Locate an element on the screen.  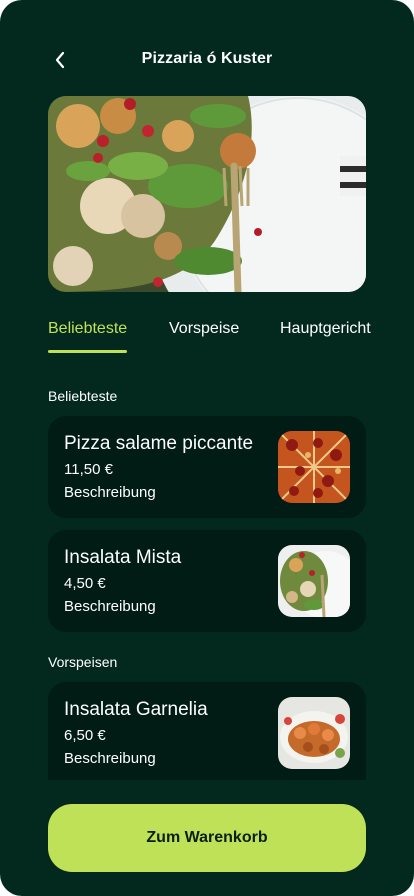
item-price: 4,50 € is located at coordinates (85, 583).